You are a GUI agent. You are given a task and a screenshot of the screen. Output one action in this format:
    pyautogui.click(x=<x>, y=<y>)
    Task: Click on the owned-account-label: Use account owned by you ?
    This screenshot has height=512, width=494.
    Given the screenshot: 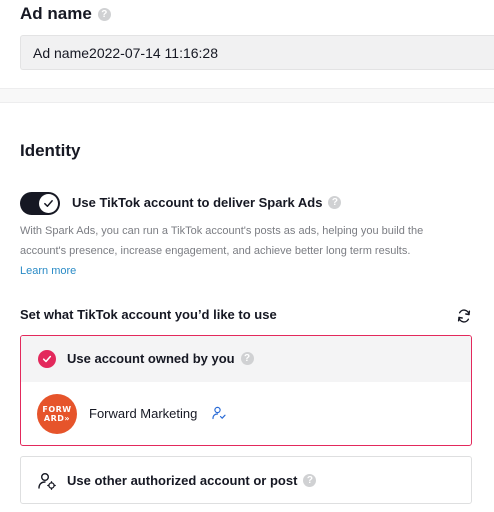 What is the action you would take?
    pyautogui.click(x=160, y=358)
    